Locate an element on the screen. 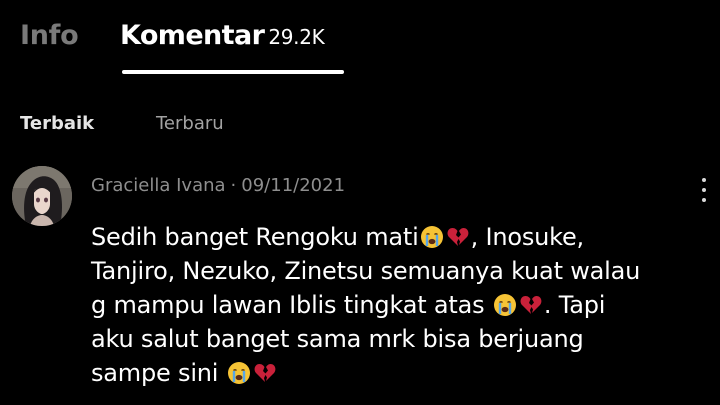 This screenshot has width=720, height=405. comment-meta: Graciella Ivana · 09/11/2021 is located at coordinates (218, 185).